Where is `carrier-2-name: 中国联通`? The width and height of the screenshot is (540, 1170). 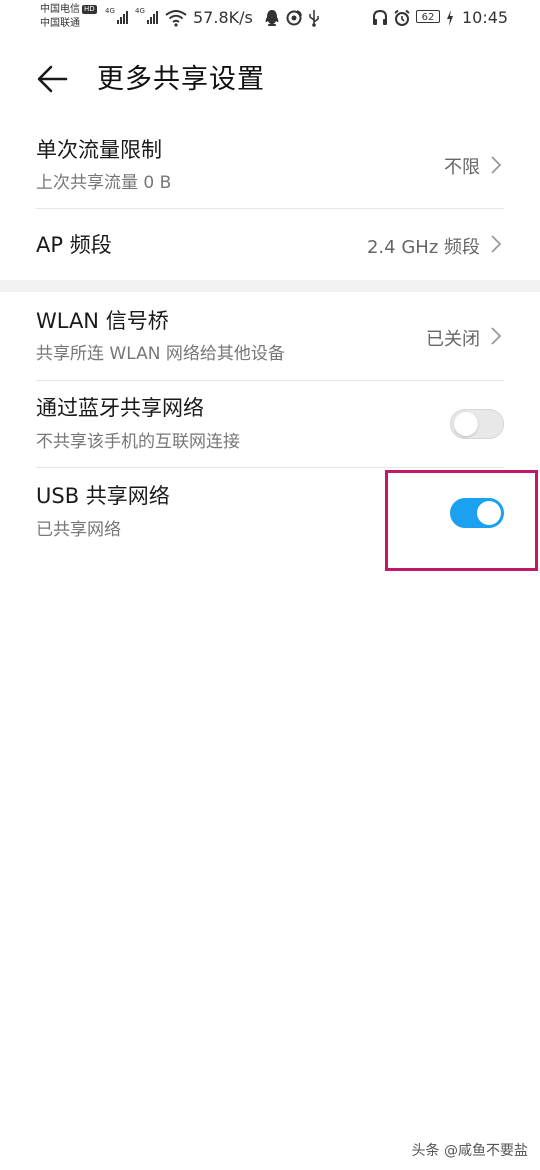 carrier-2-name: 中国联通 is located at coordinates (60, 23).